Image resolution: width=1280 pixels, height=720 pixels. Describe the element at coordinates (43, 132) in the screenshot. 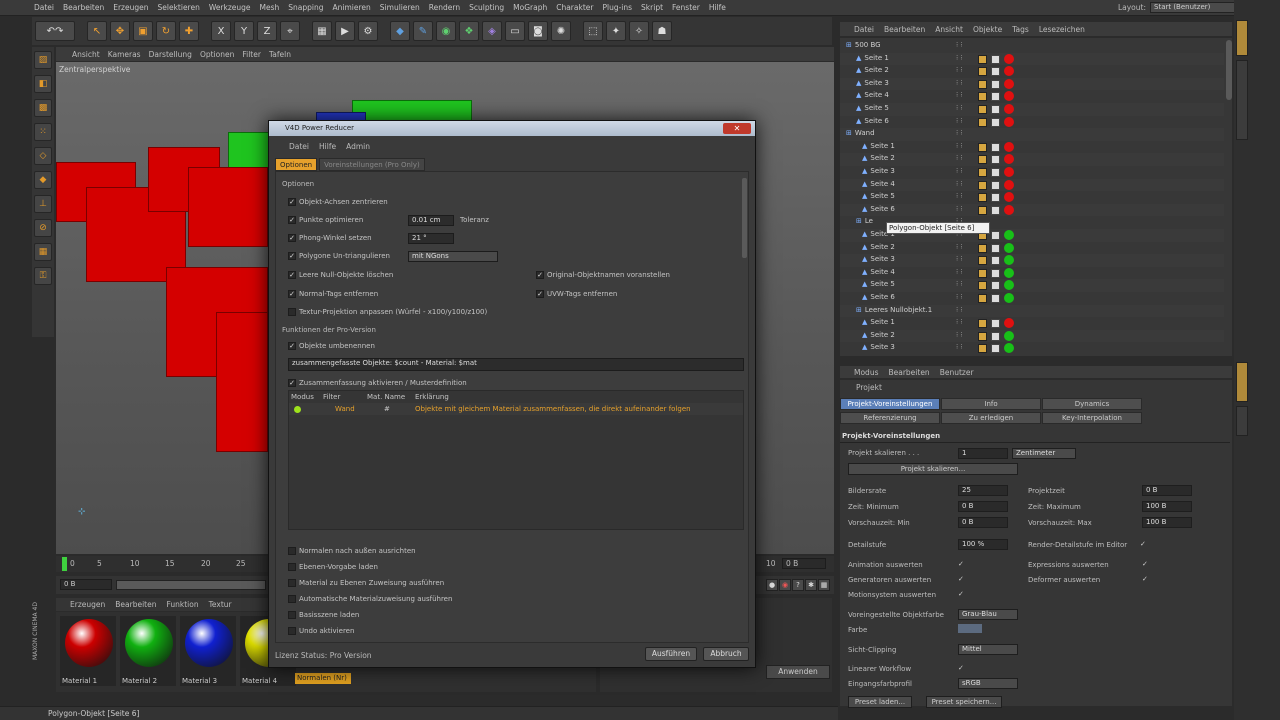

I see `points-mode-icon: ⁙` at that location.